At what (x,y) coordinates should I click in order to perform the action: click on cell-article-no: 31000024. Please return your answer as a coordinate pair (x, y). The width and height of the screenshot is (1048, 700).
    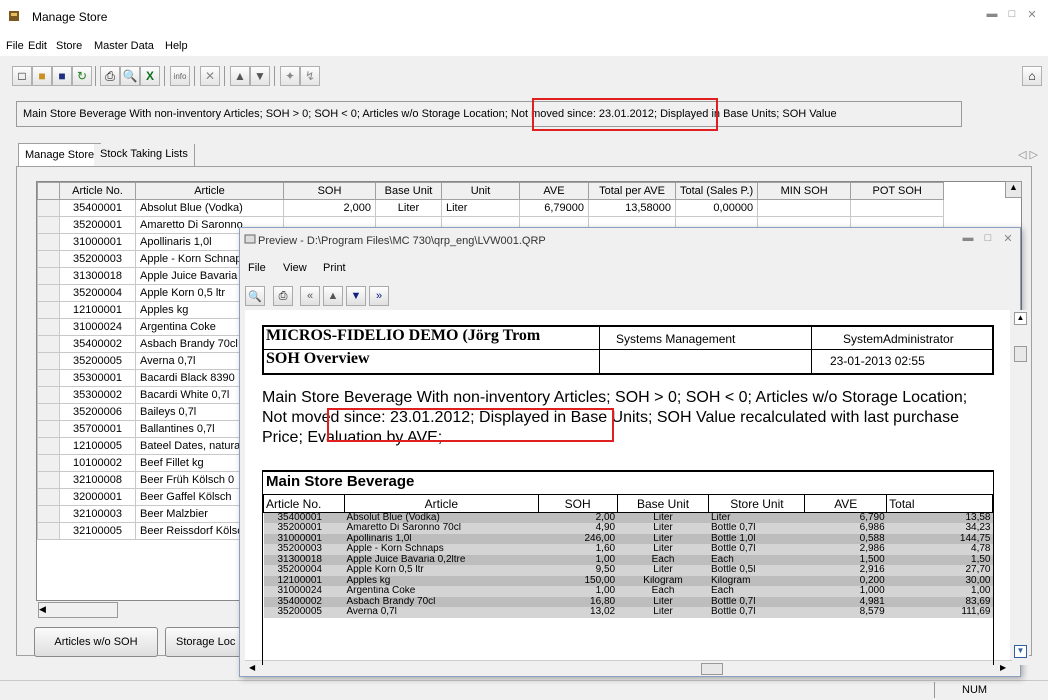
    Looking at the image, I should click on (97, 327).